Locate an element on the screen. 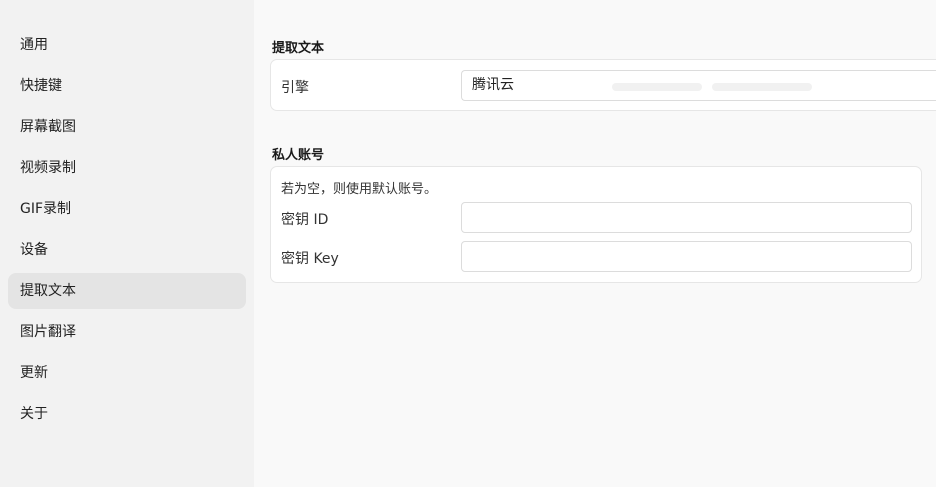 This screenshot has width=936, height=487. sidebar-item-video-recording: 视频录制 is located at coordinates (127, 168).